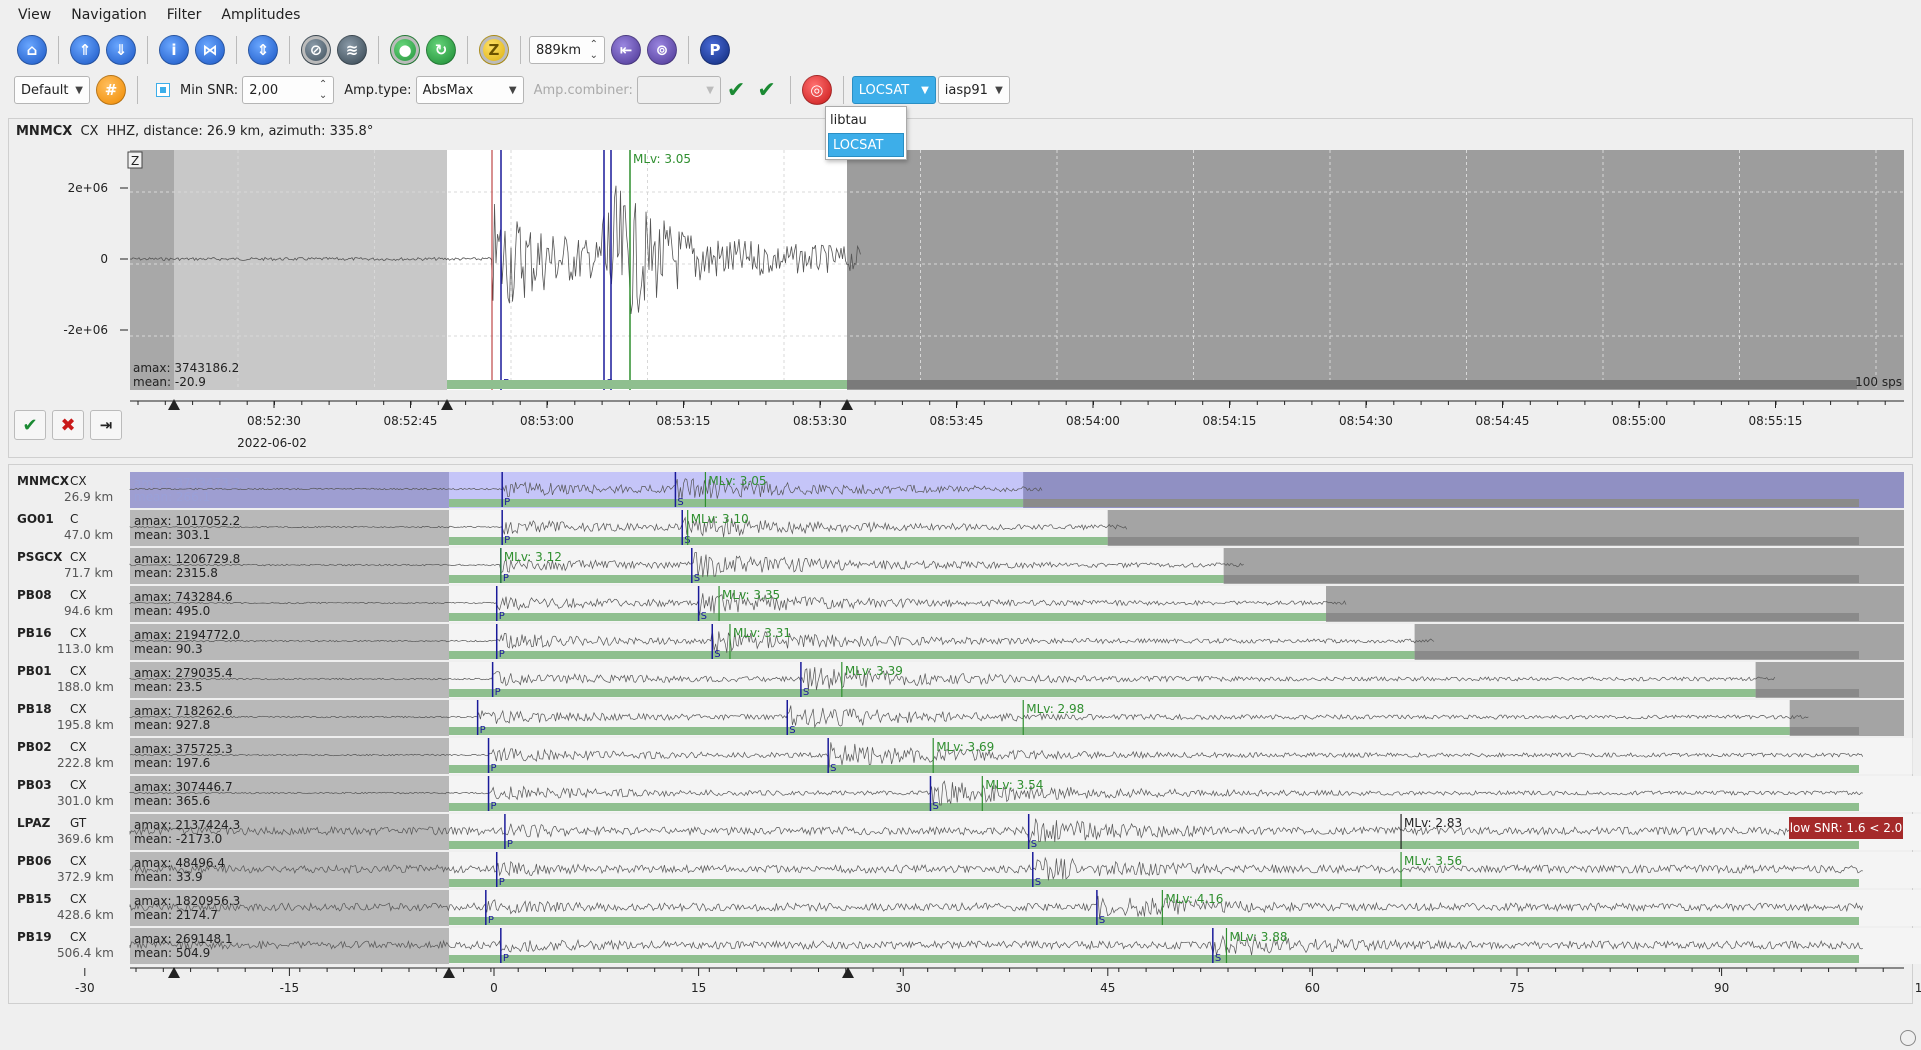 The image size is (1921, 1050). What do you see at coordinates (1639, 421) in the screenshot?
I see `time-tick-label: 08:55:00` at bounding box center [1639, 421].